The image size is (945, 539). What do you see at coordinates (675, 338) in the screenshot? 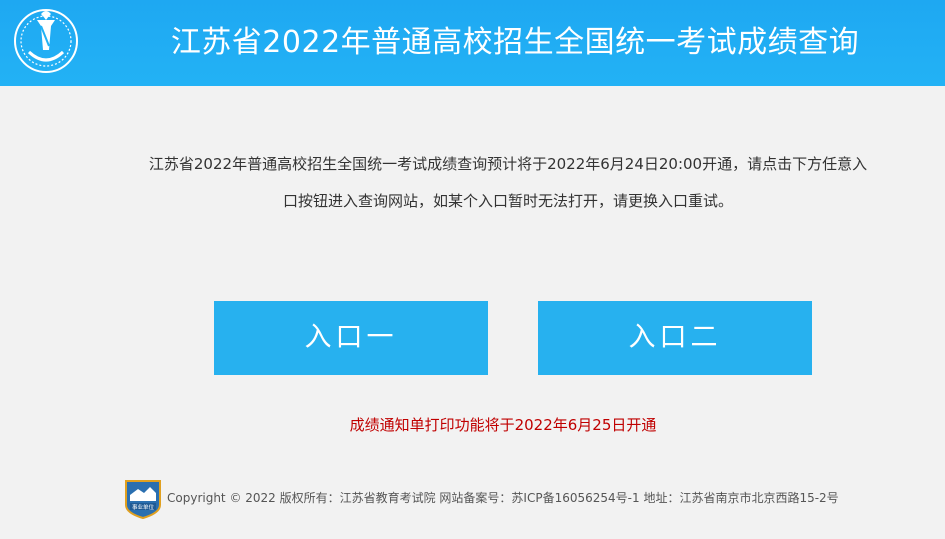
I see `entry-2-button: 入口二` at bounding box center [675, 338].